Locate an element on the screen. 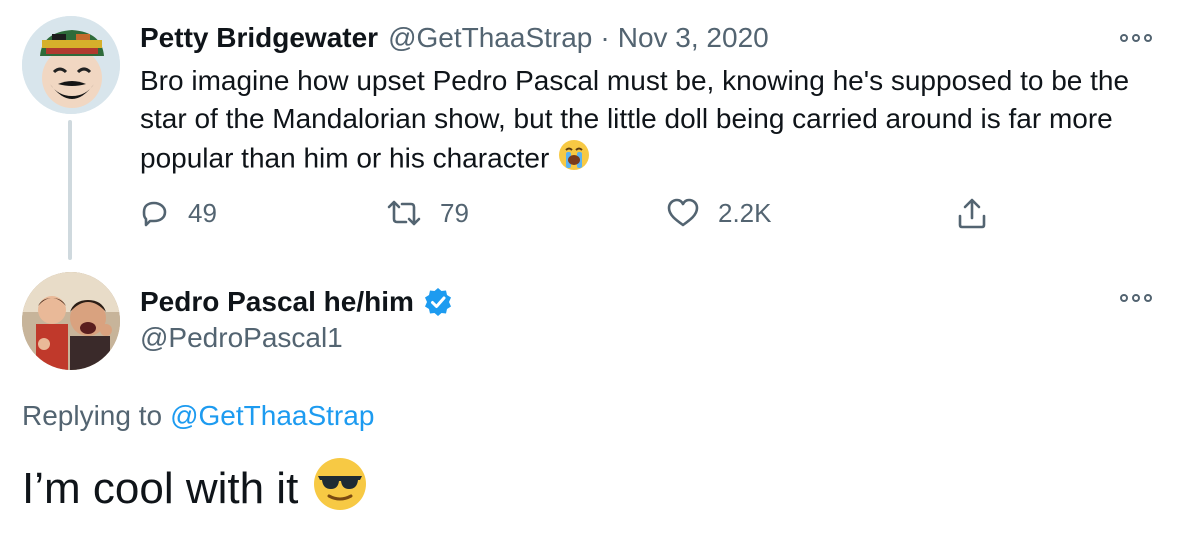  like-button: 2.2K is located at coordinates (719, 213).